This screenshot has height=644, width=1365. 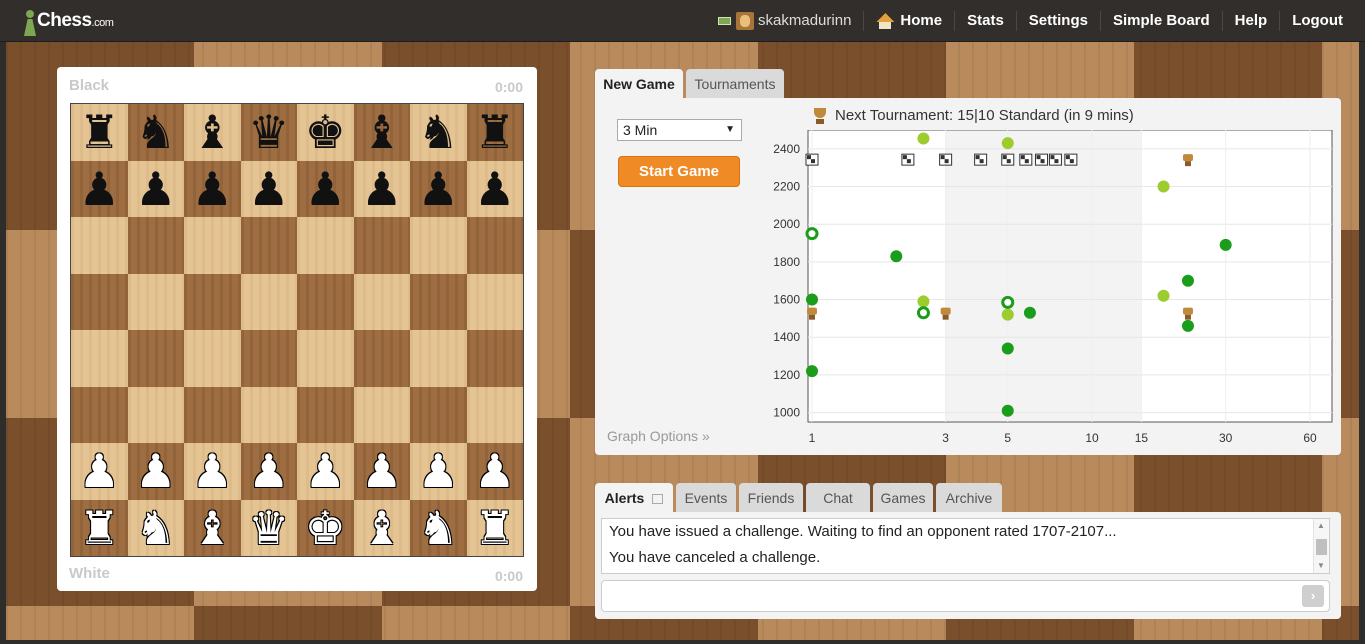 What do you see at coordinates (1317, 21) in the screenshot?
I see `nav-logout: Logout` at bounding box center [1317, 21].